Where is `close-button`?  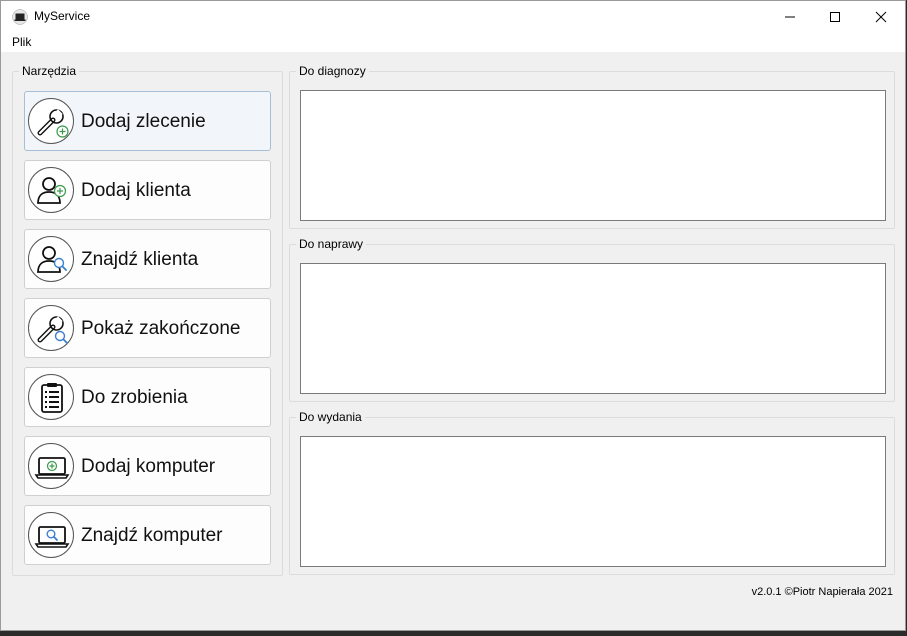 close-button is located at coordinates (881, 16).